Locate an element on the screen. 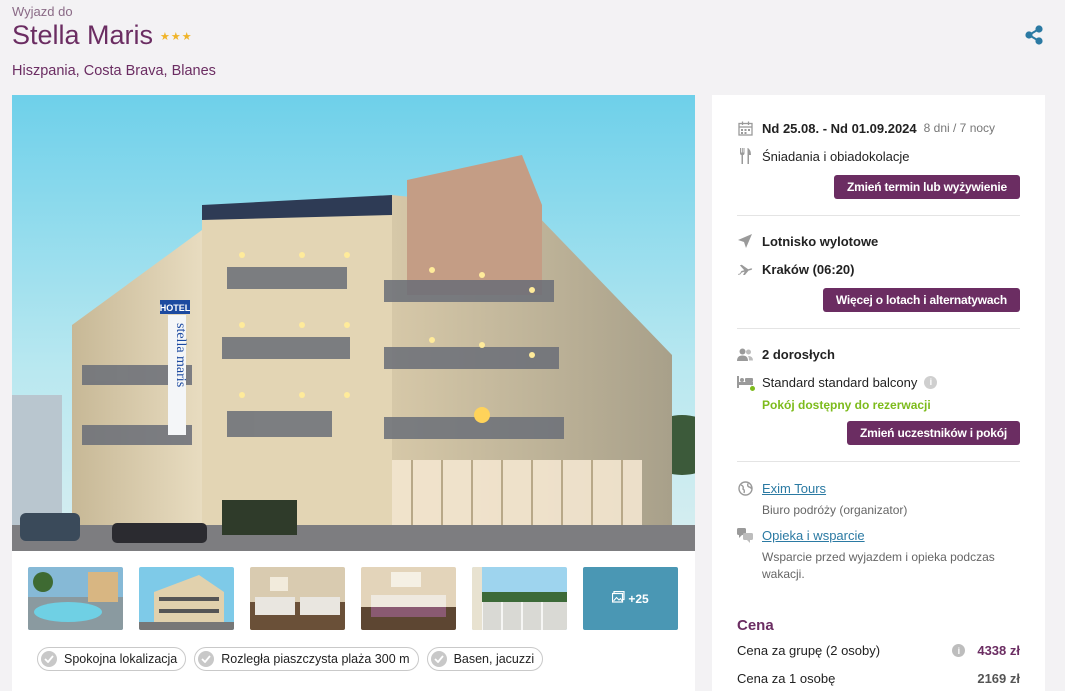 This screenshot has height=691, width=1065. feature-tag: Spokojna lokalizacja is located at coordinates (112, 659).